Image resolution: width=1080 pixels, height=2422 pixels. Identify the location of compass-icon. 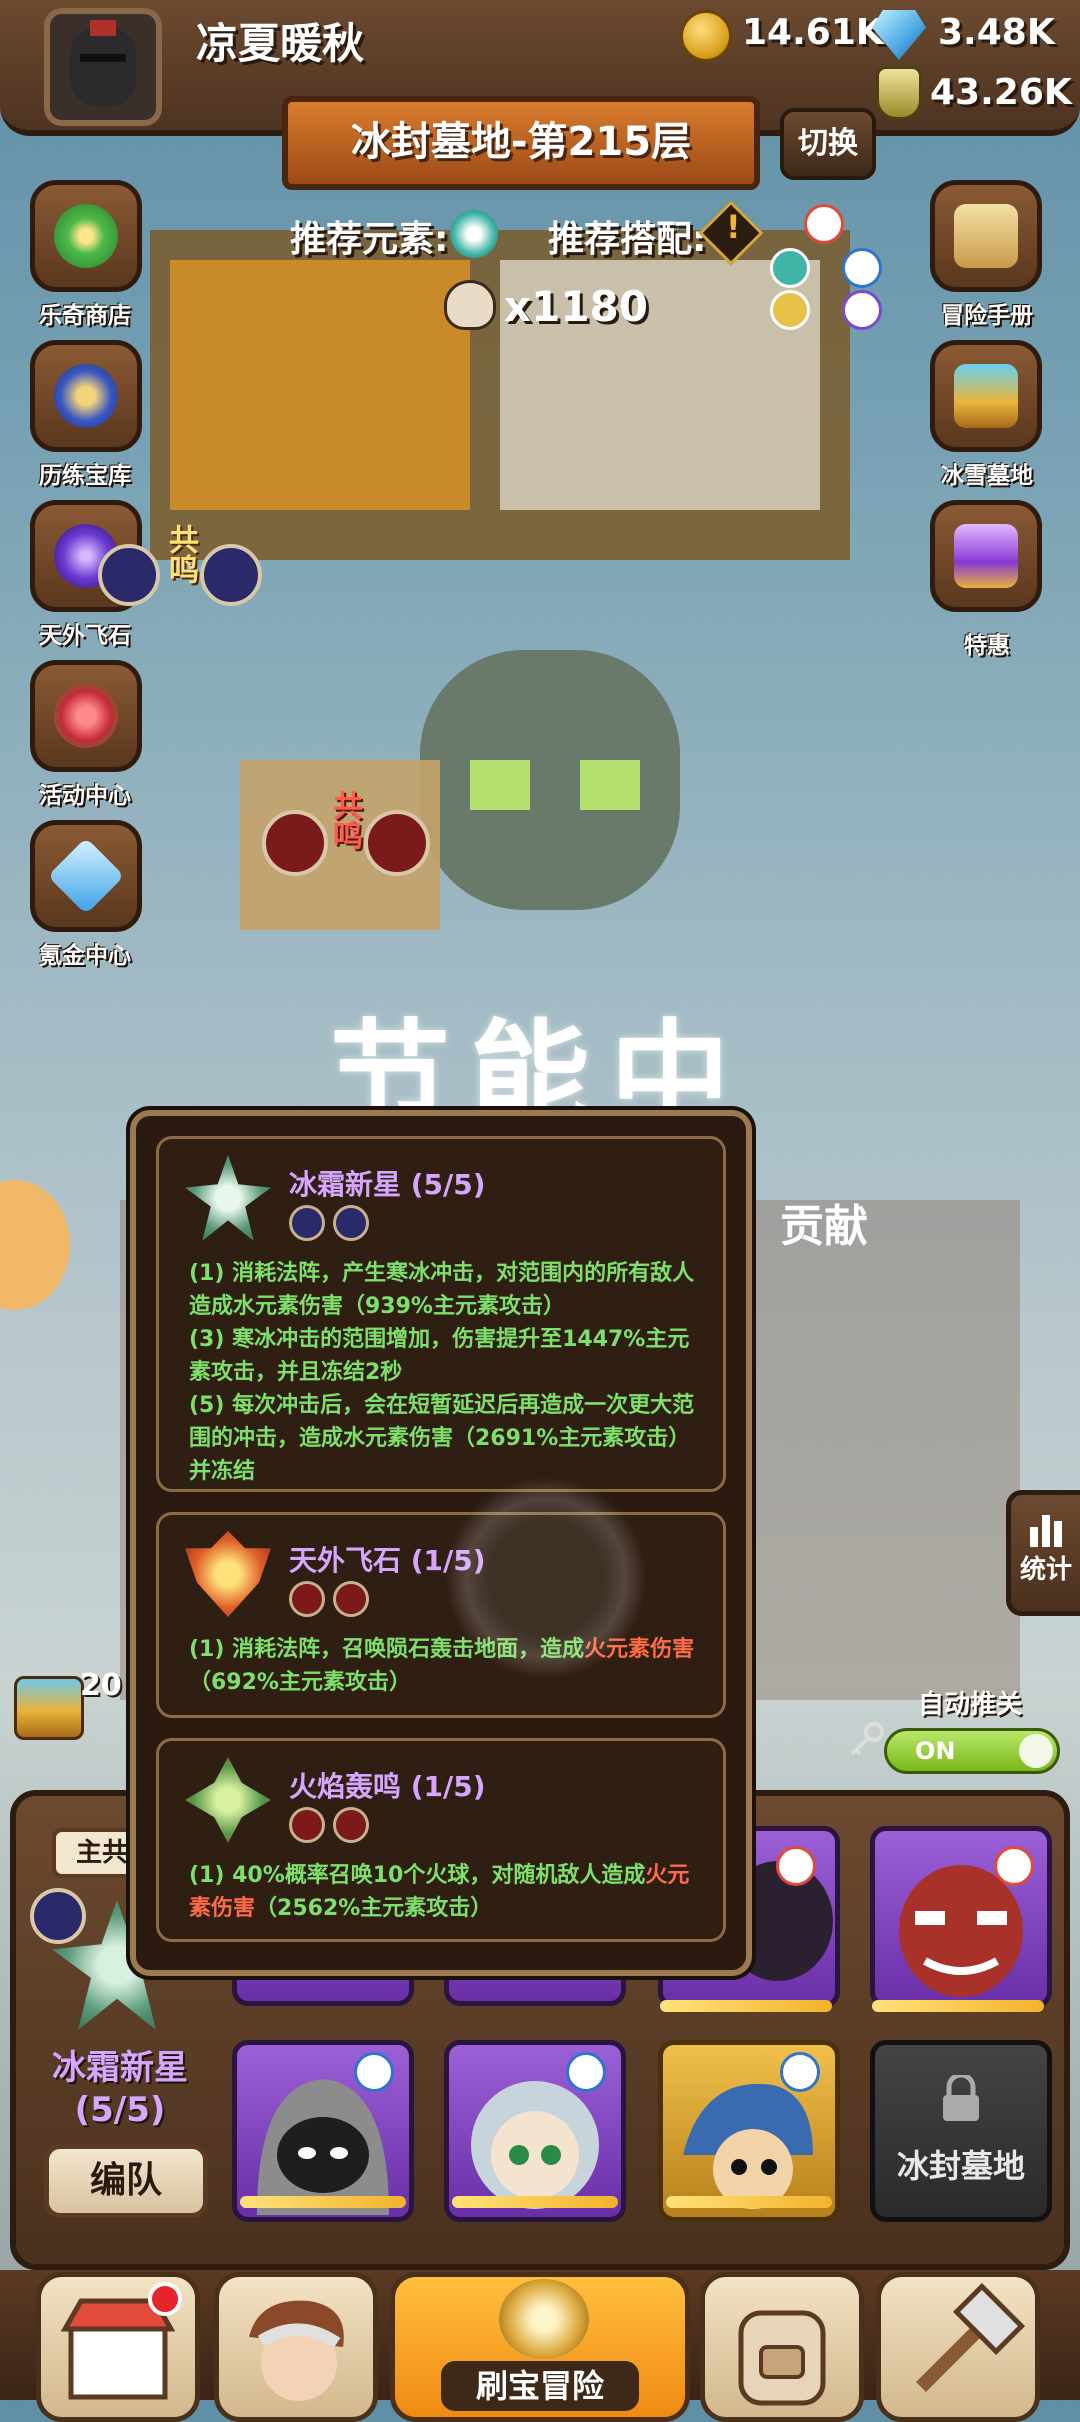
(544, 2319).